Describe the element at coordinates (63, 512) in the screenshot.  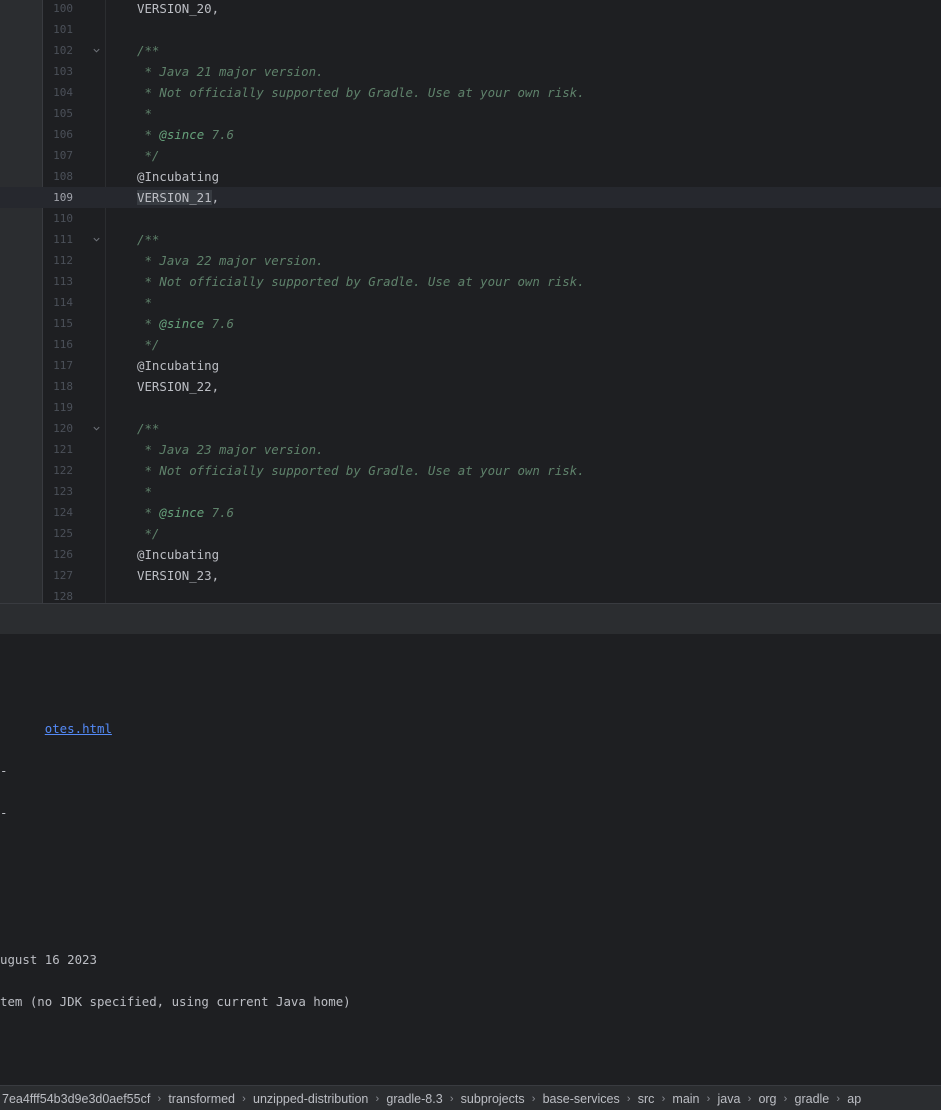
I see `line-number: 124` at that location.